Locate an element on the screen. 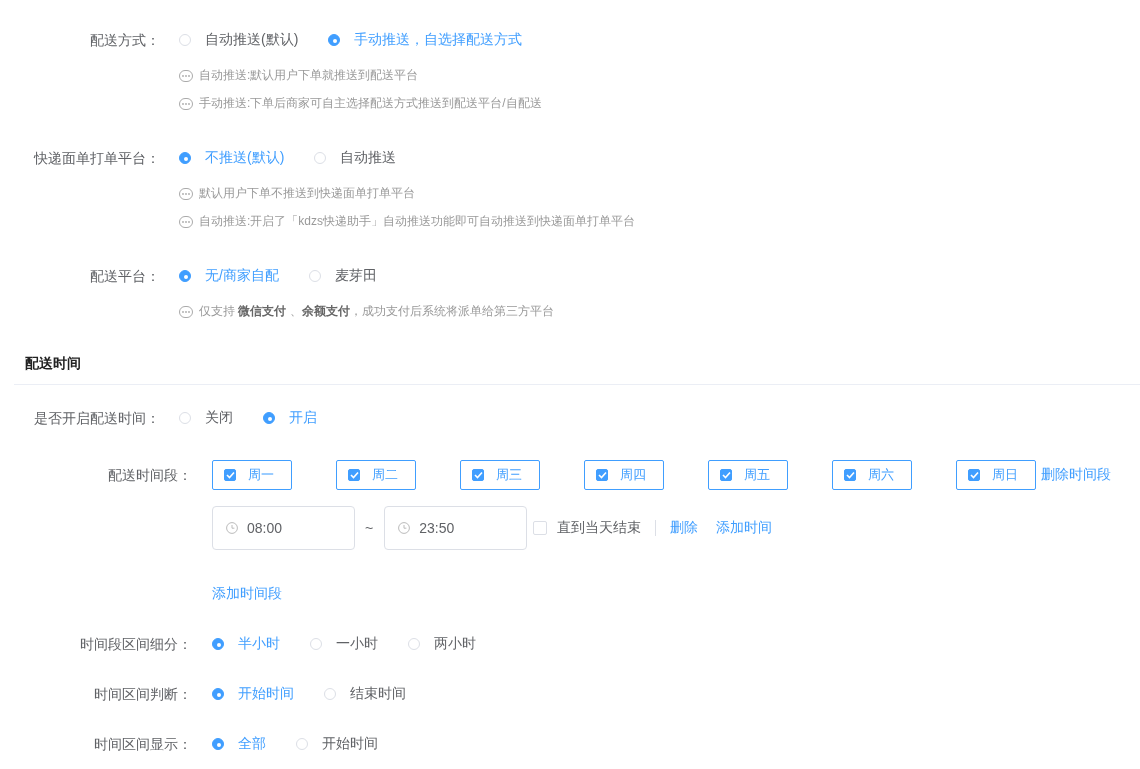 This screenshot has height=769, width=1140. time-input: 08:00 is located at coordinates (283, 528).